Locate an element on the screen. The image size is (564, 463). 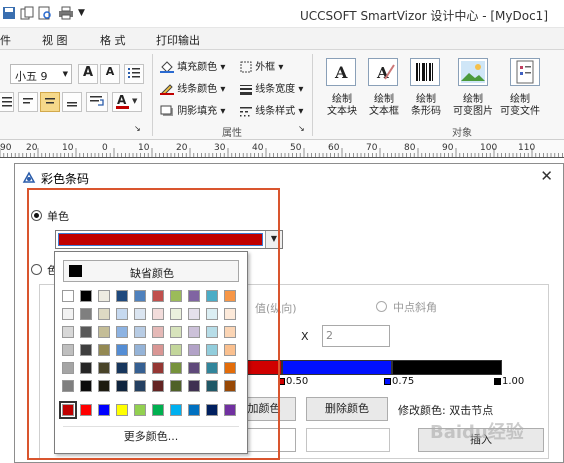
draw-text-block-button: 绘制 文本块 is located at coordinates (342, 106).